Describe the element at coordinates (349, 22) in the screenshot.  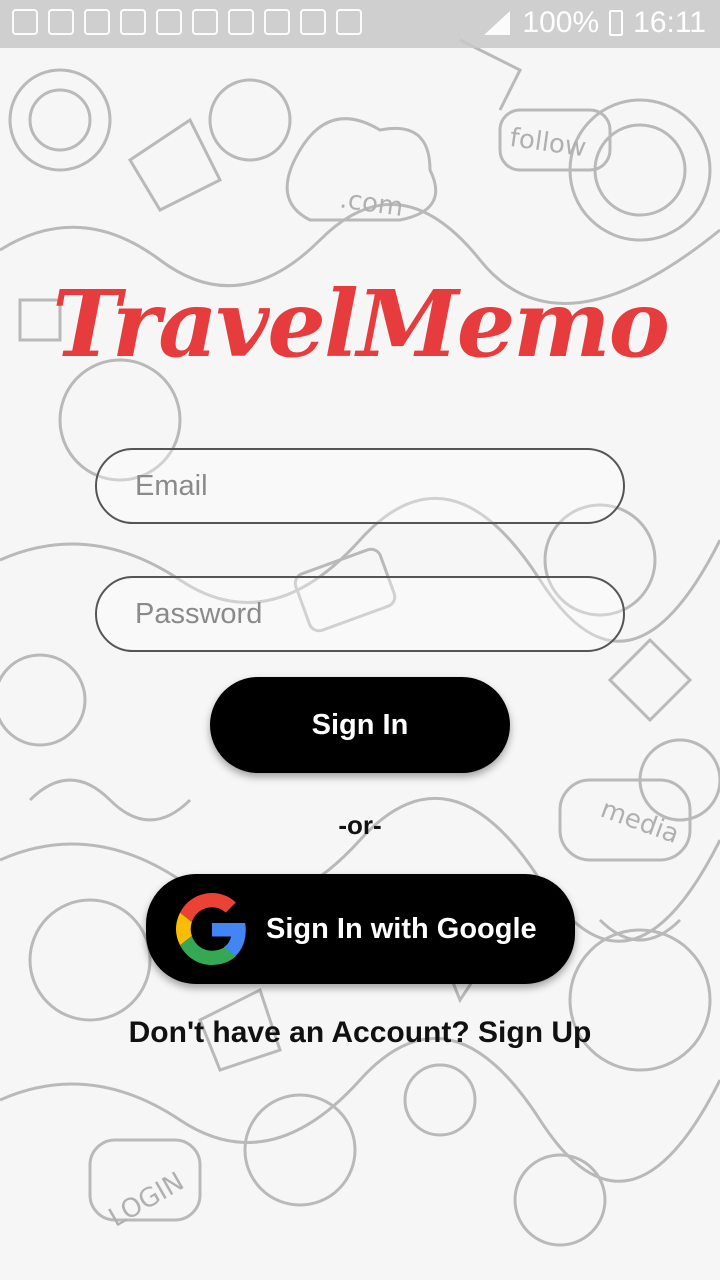
I see `play-store-icon` at that location.